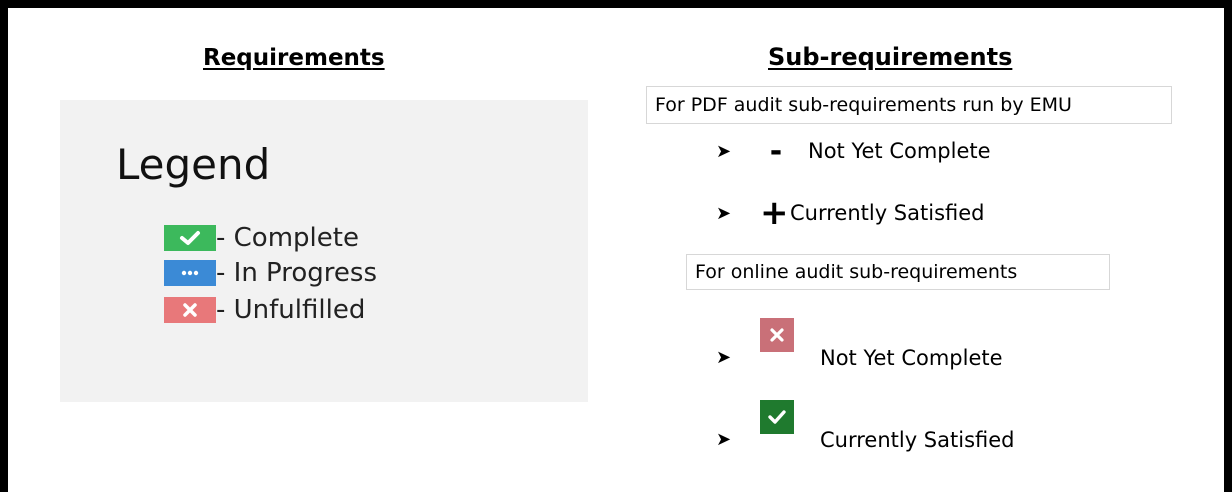  I want to click on pdf-item-currently-satisfied: ➤ + Currently Satisfied, so click(850, 213).